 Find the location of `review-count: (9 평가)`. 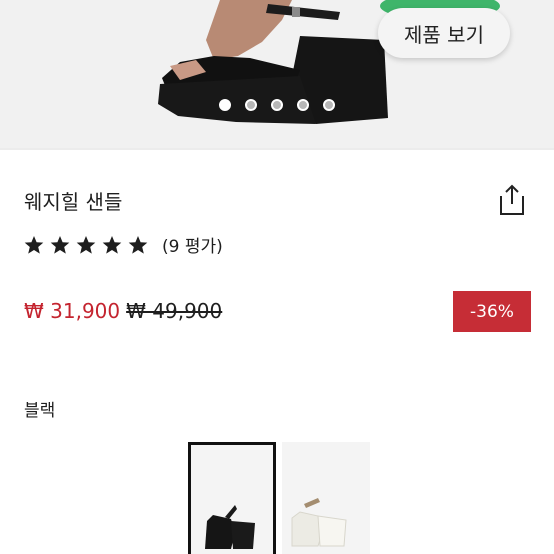

review-count: (9 평가) is located at coordinates (192, 244).